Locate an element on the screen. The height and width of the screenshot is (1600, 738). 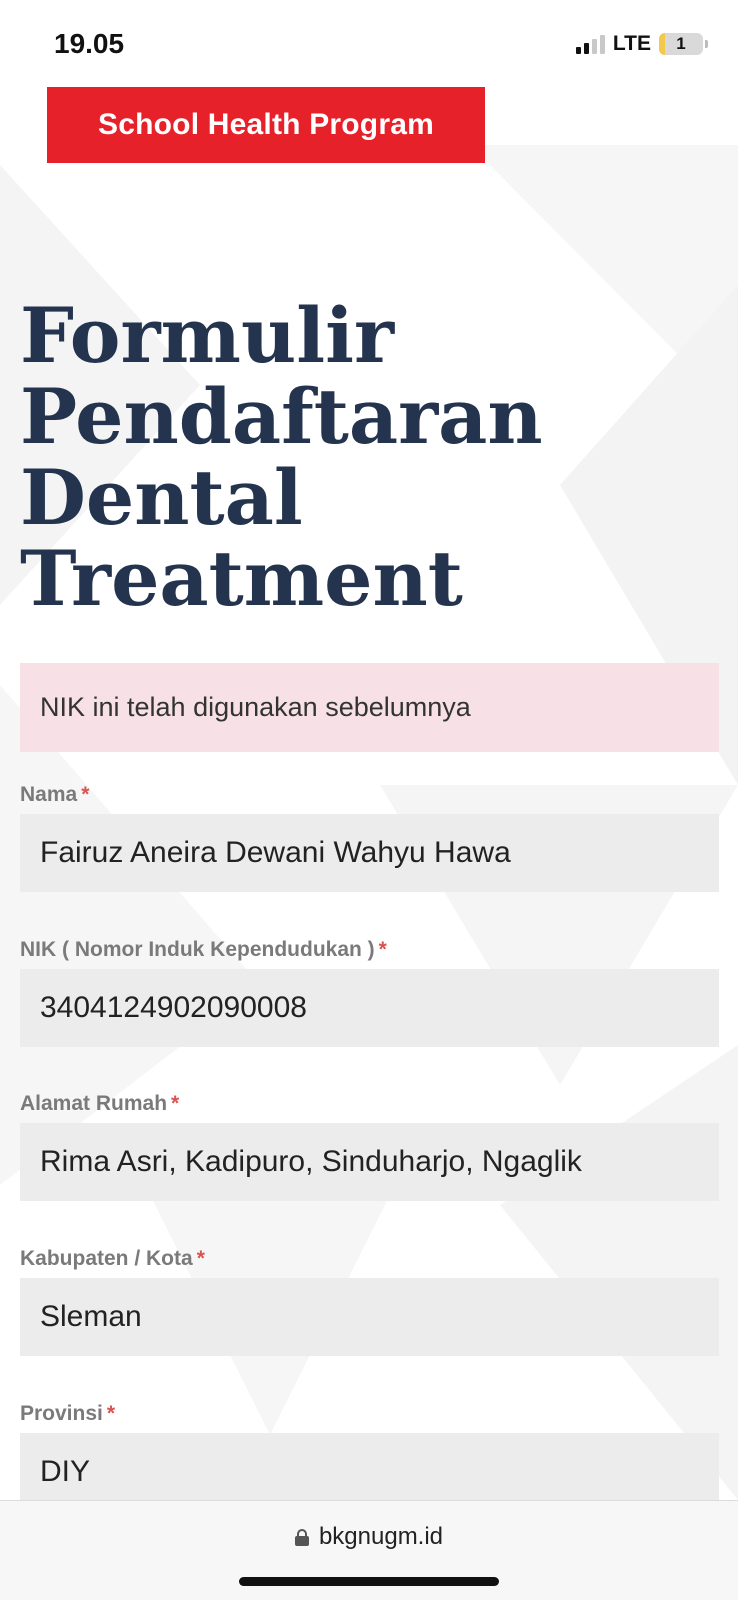
battery-tip is located at coordinates (706, 44).